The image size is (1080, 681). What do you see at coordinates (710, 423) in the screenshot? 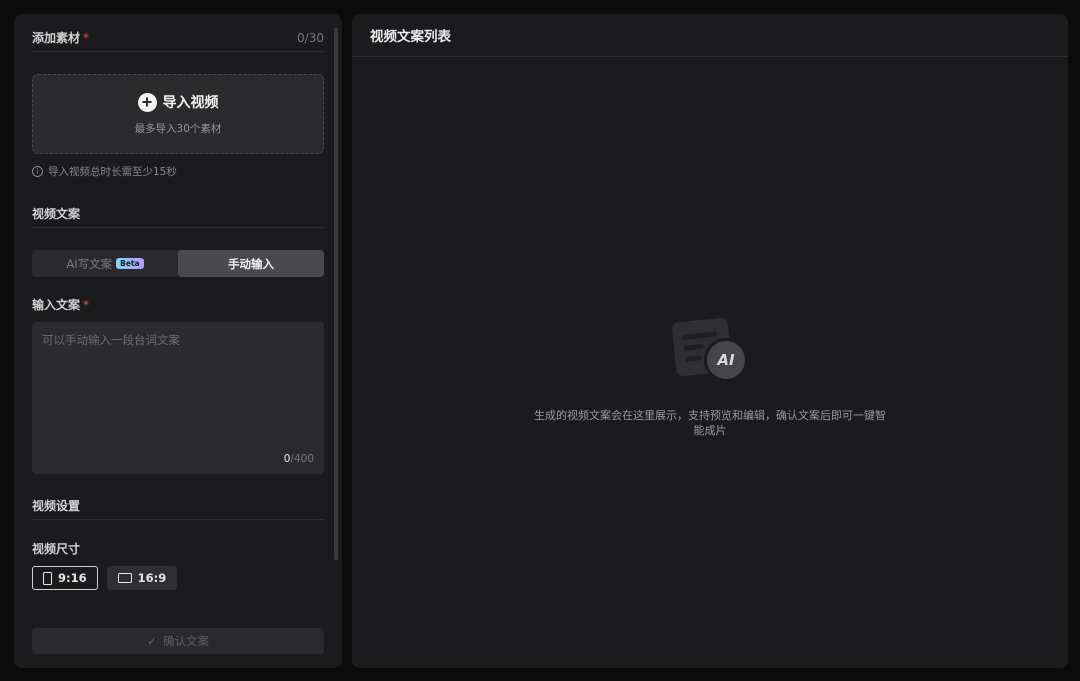
I see `empty-state-text: 生成的视频文案会在这里展示，支持预览和编辑，确认文案后即可一键智能成片` at bounding box center [710, 423].